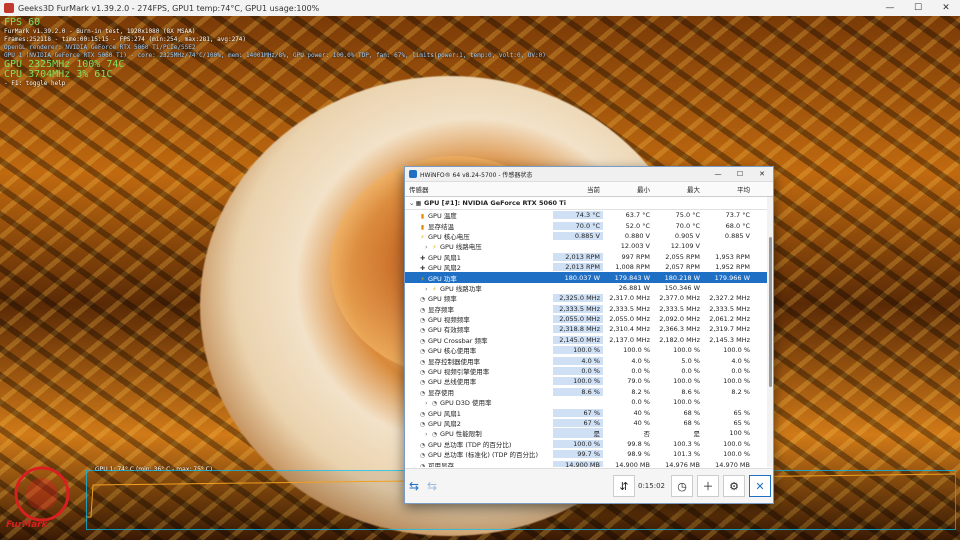 Image resolution: width=960 pixels, height=540 pixels. What do you see at coordinates (740, 174) in the screenshot?
I see `hwinfo-maximize-button: ☐` at bounding box center [740, 174].